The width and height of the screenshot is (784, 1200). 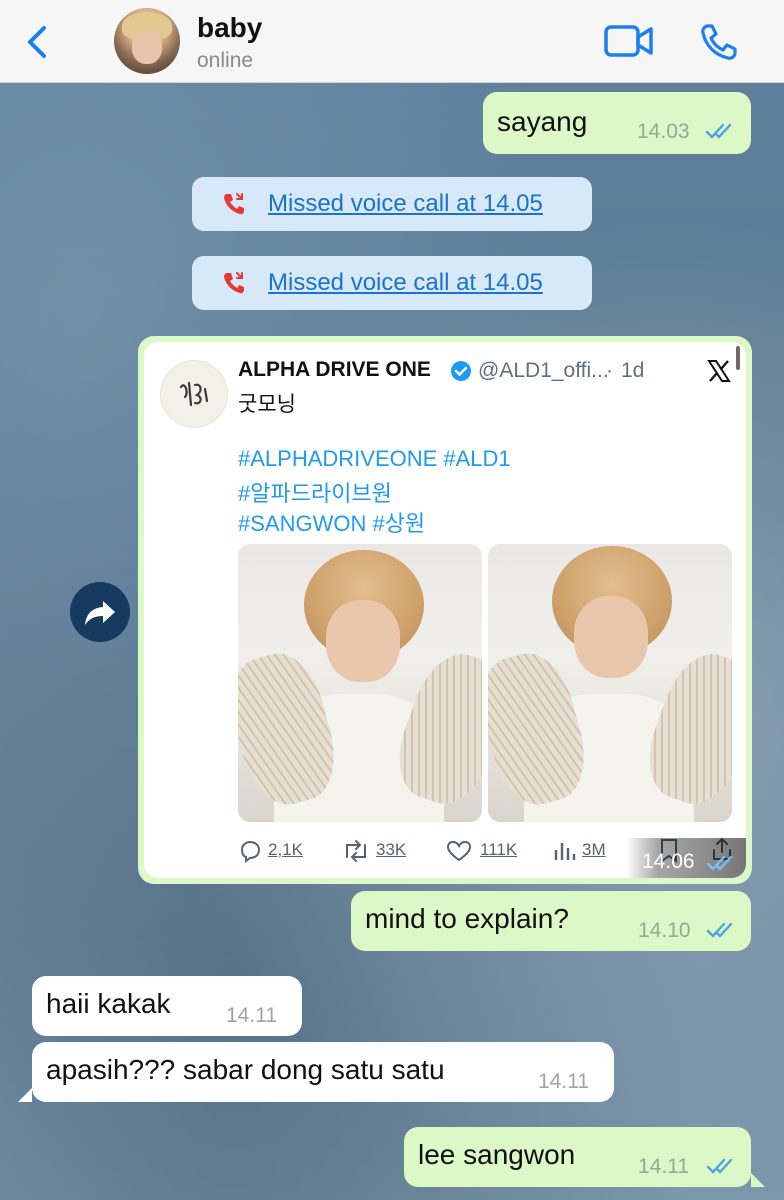 What do you see at coordinates (617, 123) in the screenshot?
I see `message-bubble-outgoing: sayang 14.03` at bounding box center [617, 123].